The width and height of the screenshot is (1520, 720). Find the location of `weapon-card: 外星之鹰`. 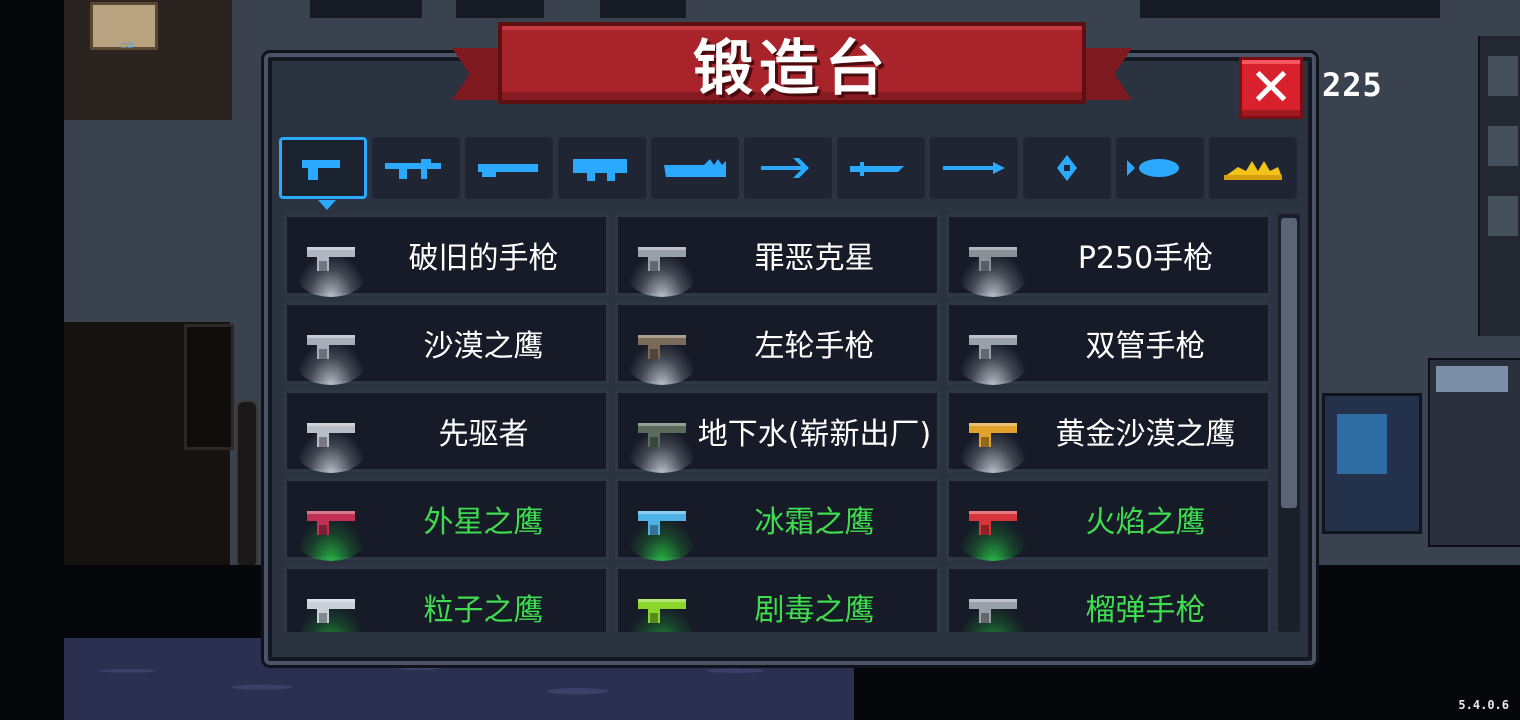

weapon-card: 外星之鹰 is located at coordinates (446, 519).